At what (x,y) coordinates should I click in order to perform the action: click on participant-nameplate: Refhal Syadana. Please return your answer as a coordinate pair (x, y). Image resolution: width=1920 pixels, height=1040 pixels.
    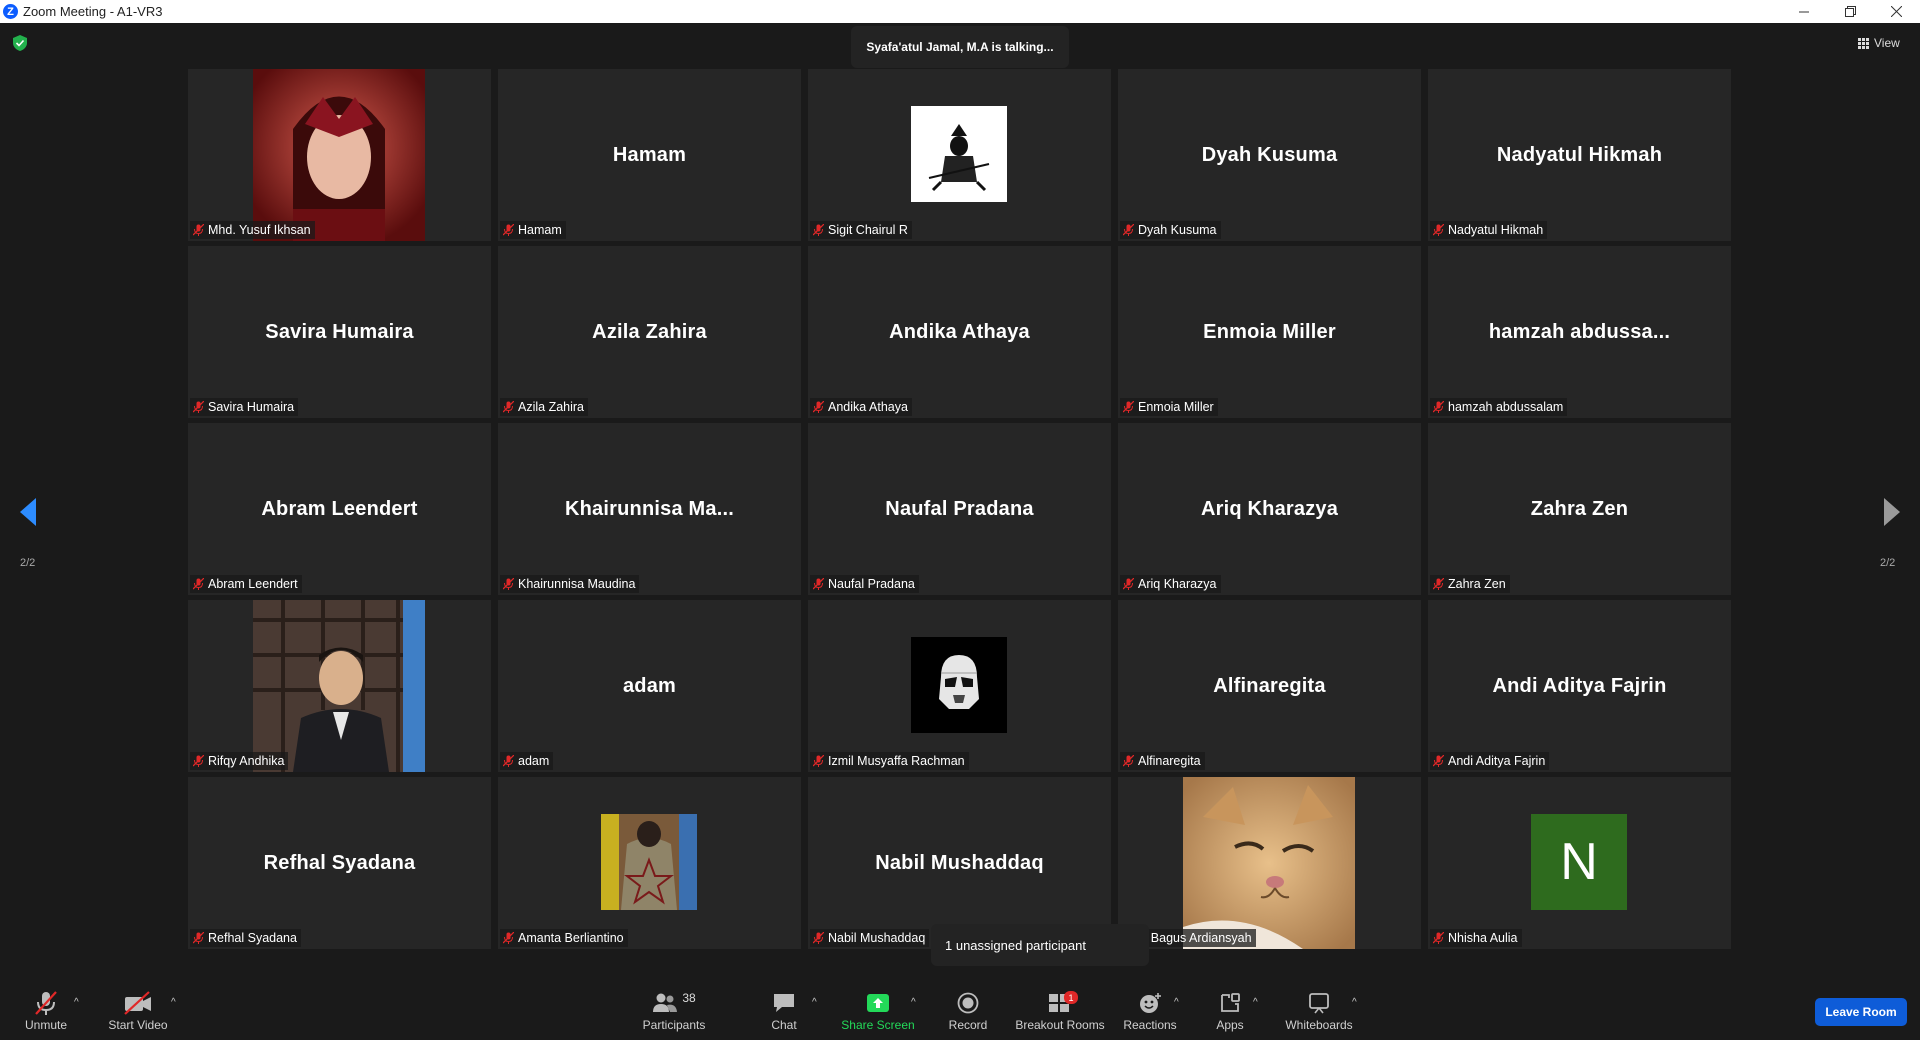
    Looking at the image, I should click on (245, 938).